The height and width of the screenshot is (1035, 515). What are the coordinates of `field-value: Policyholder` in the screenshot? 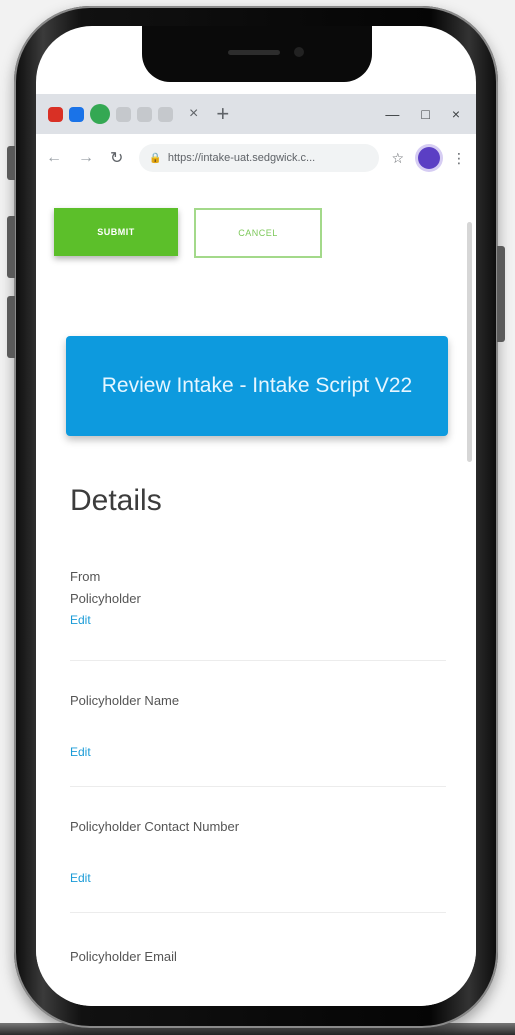 It's located at (105, 598).